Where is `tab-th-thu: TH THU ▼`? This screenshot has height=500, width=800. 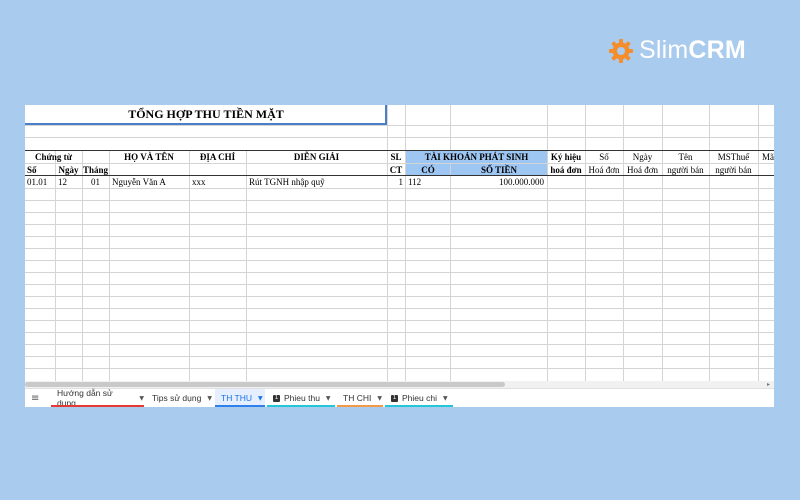
tab-th-thu: TH THU ▼ is located at coordinates (240, 398).